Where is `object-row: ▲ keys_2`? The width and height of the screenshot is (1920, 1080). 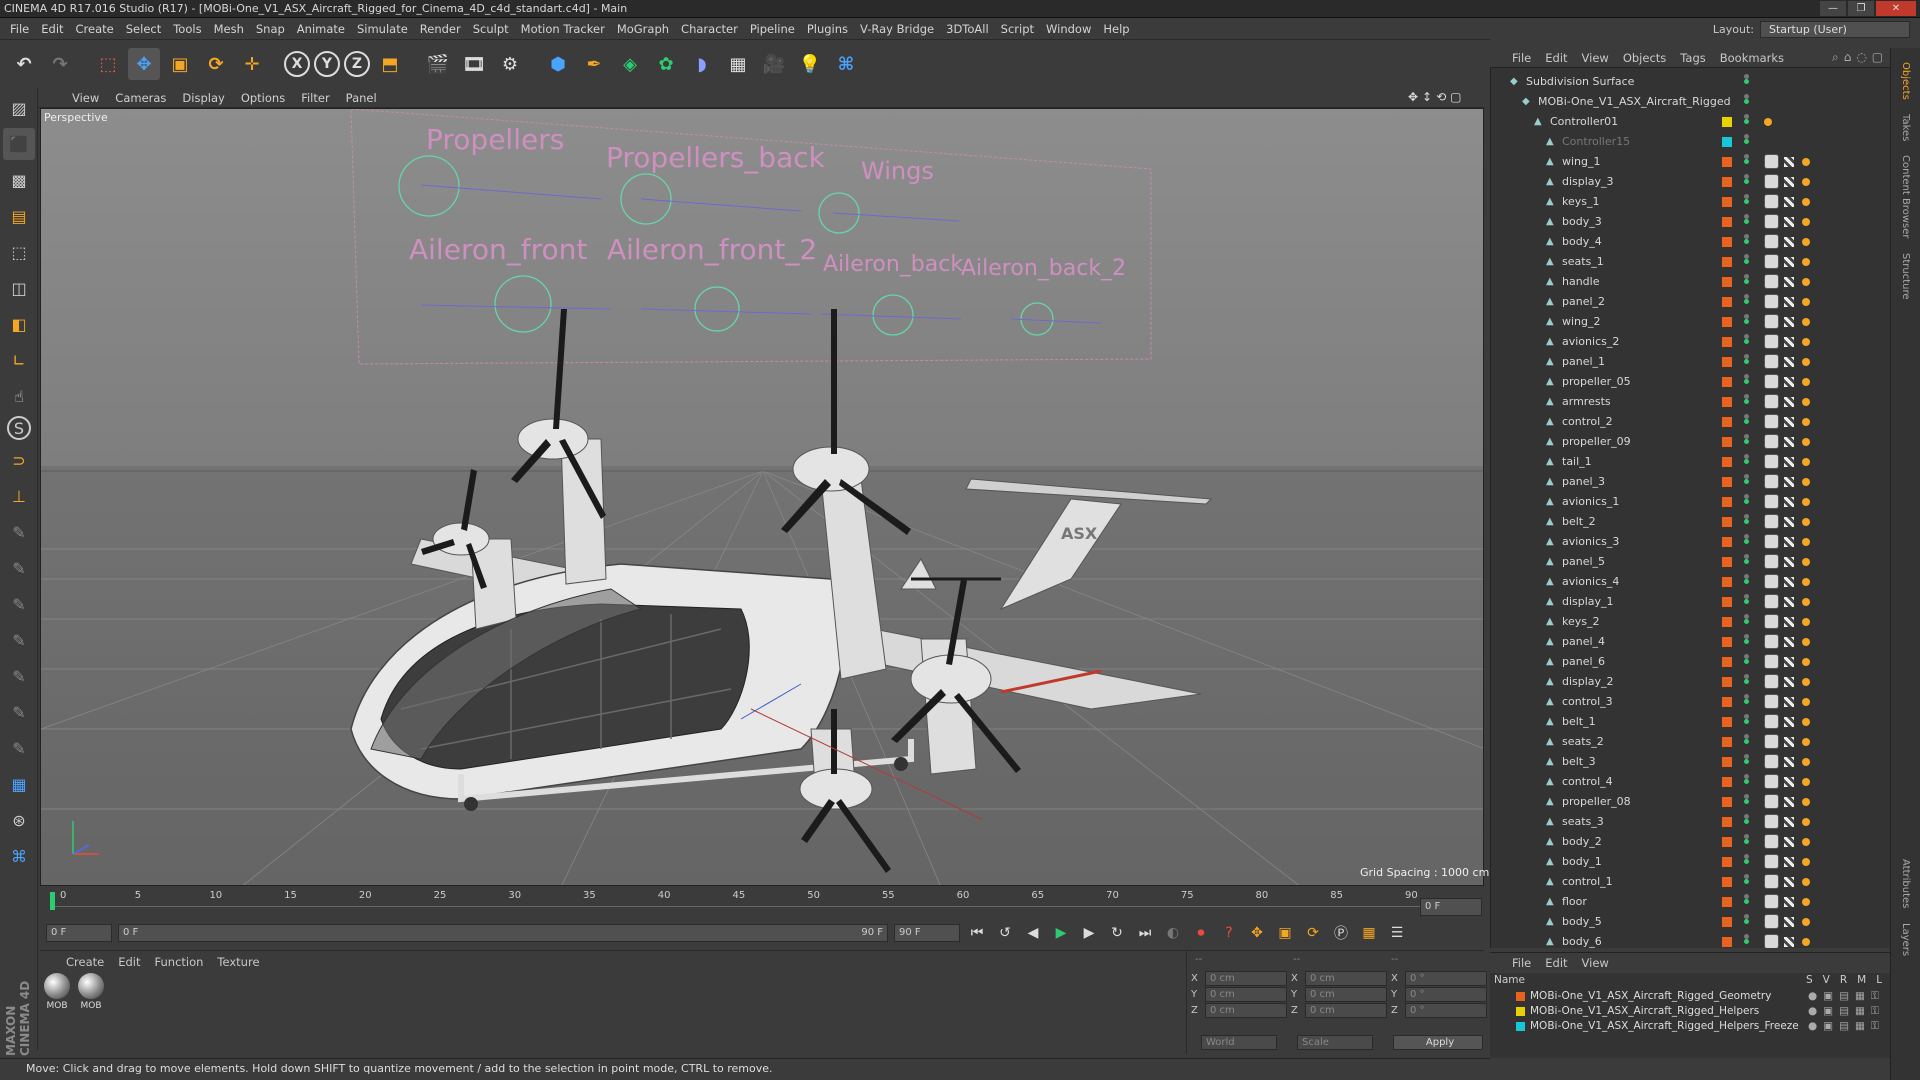 object-row: ▲ keys_2 is located at coordinates (1690, 622).